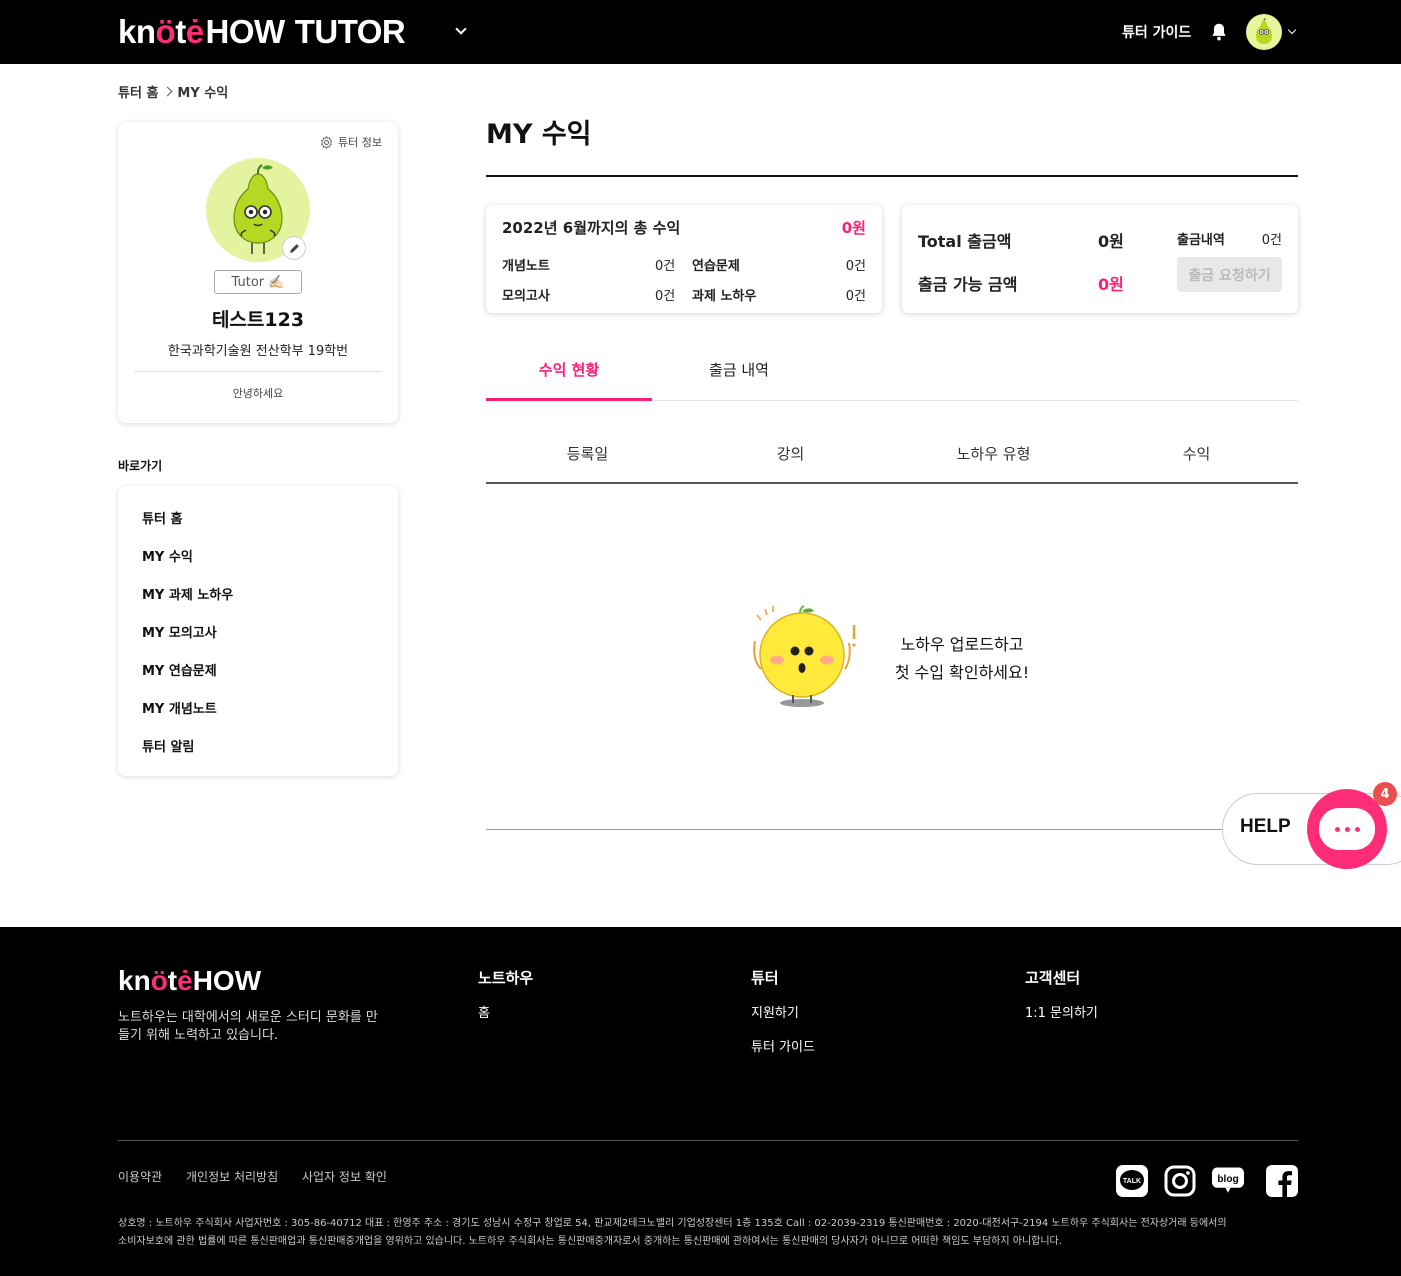  What do you see at coordinates (569, 399) in the screenshot?
I see `active-tab-indicator` at bounding box center [569, 399].